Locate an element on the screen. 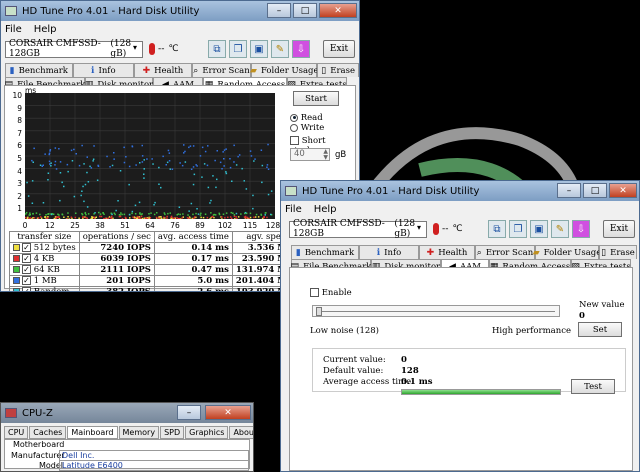 The height and width of the screenshot is (472, 640). read-radio-label: Read is located at coordinates (311, 118).